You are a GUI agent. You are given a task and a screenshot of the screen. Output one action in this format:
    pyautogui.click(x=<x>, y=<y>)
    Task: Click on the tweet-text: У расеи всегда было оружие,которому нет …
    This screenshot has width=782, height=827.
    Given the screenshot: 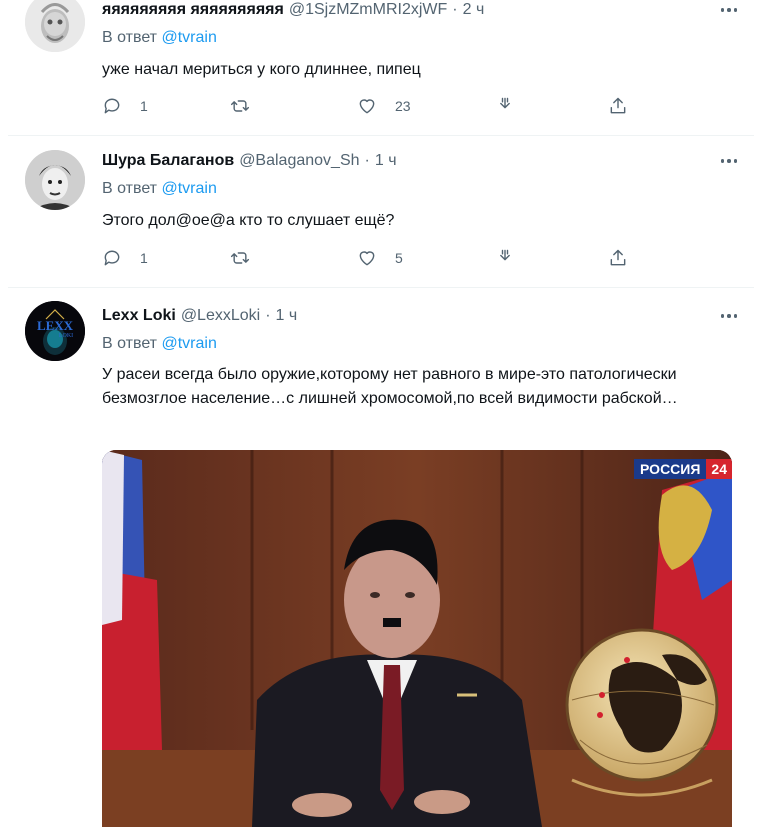 What is the action you would take?
    pyautogui.click(x=390, y=386)
    